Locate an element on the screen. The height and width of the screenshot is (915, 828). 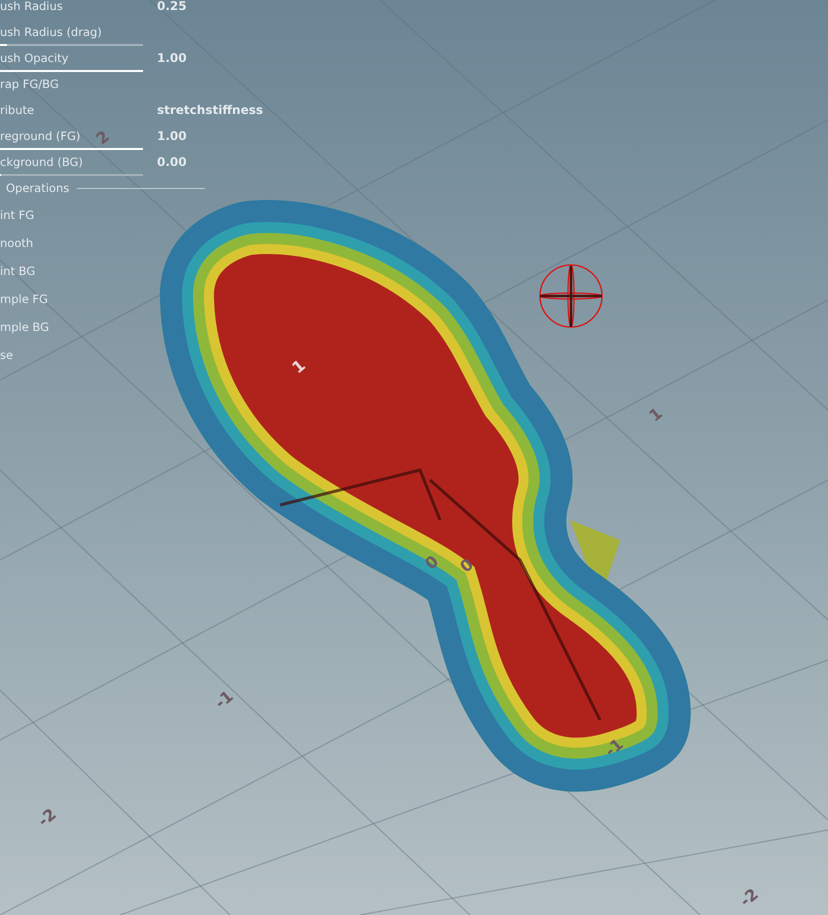
parameter-label: ush Radius (drag) is located at coordinates (51, 32).